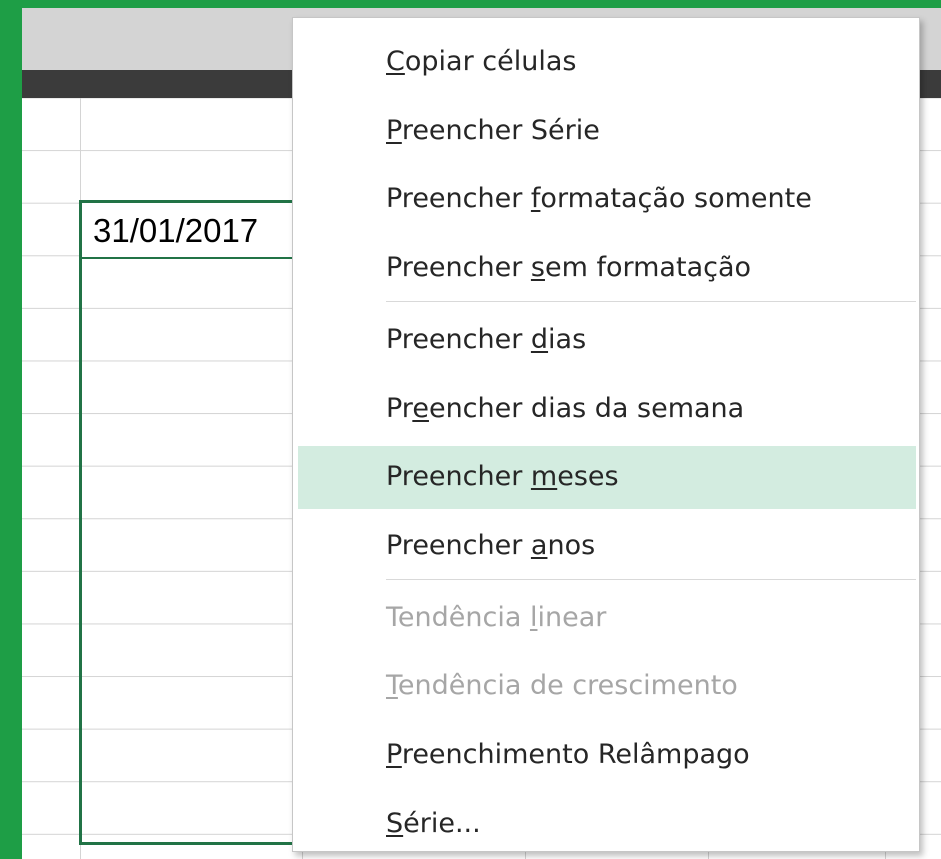 The height and width of the screenshot is (859, 941). I want to click on menu-item-label-start: Pr, so click(399, 408).